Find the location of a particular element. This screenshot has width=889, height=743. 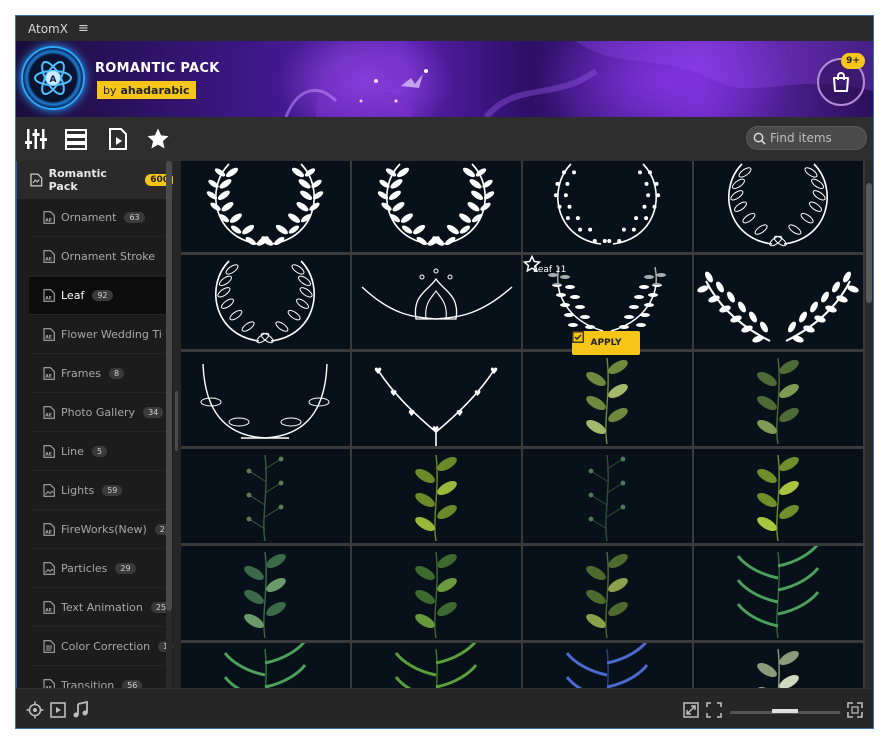

search-box is located at coordinates (806, 138).